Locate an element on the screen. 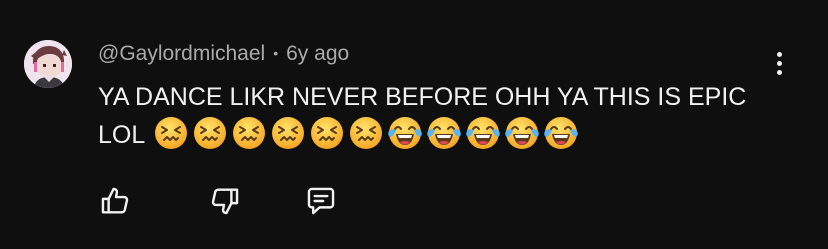 The height and width of the screenshot is (249, 828). comment-icon is located at coordinates (321, 201).